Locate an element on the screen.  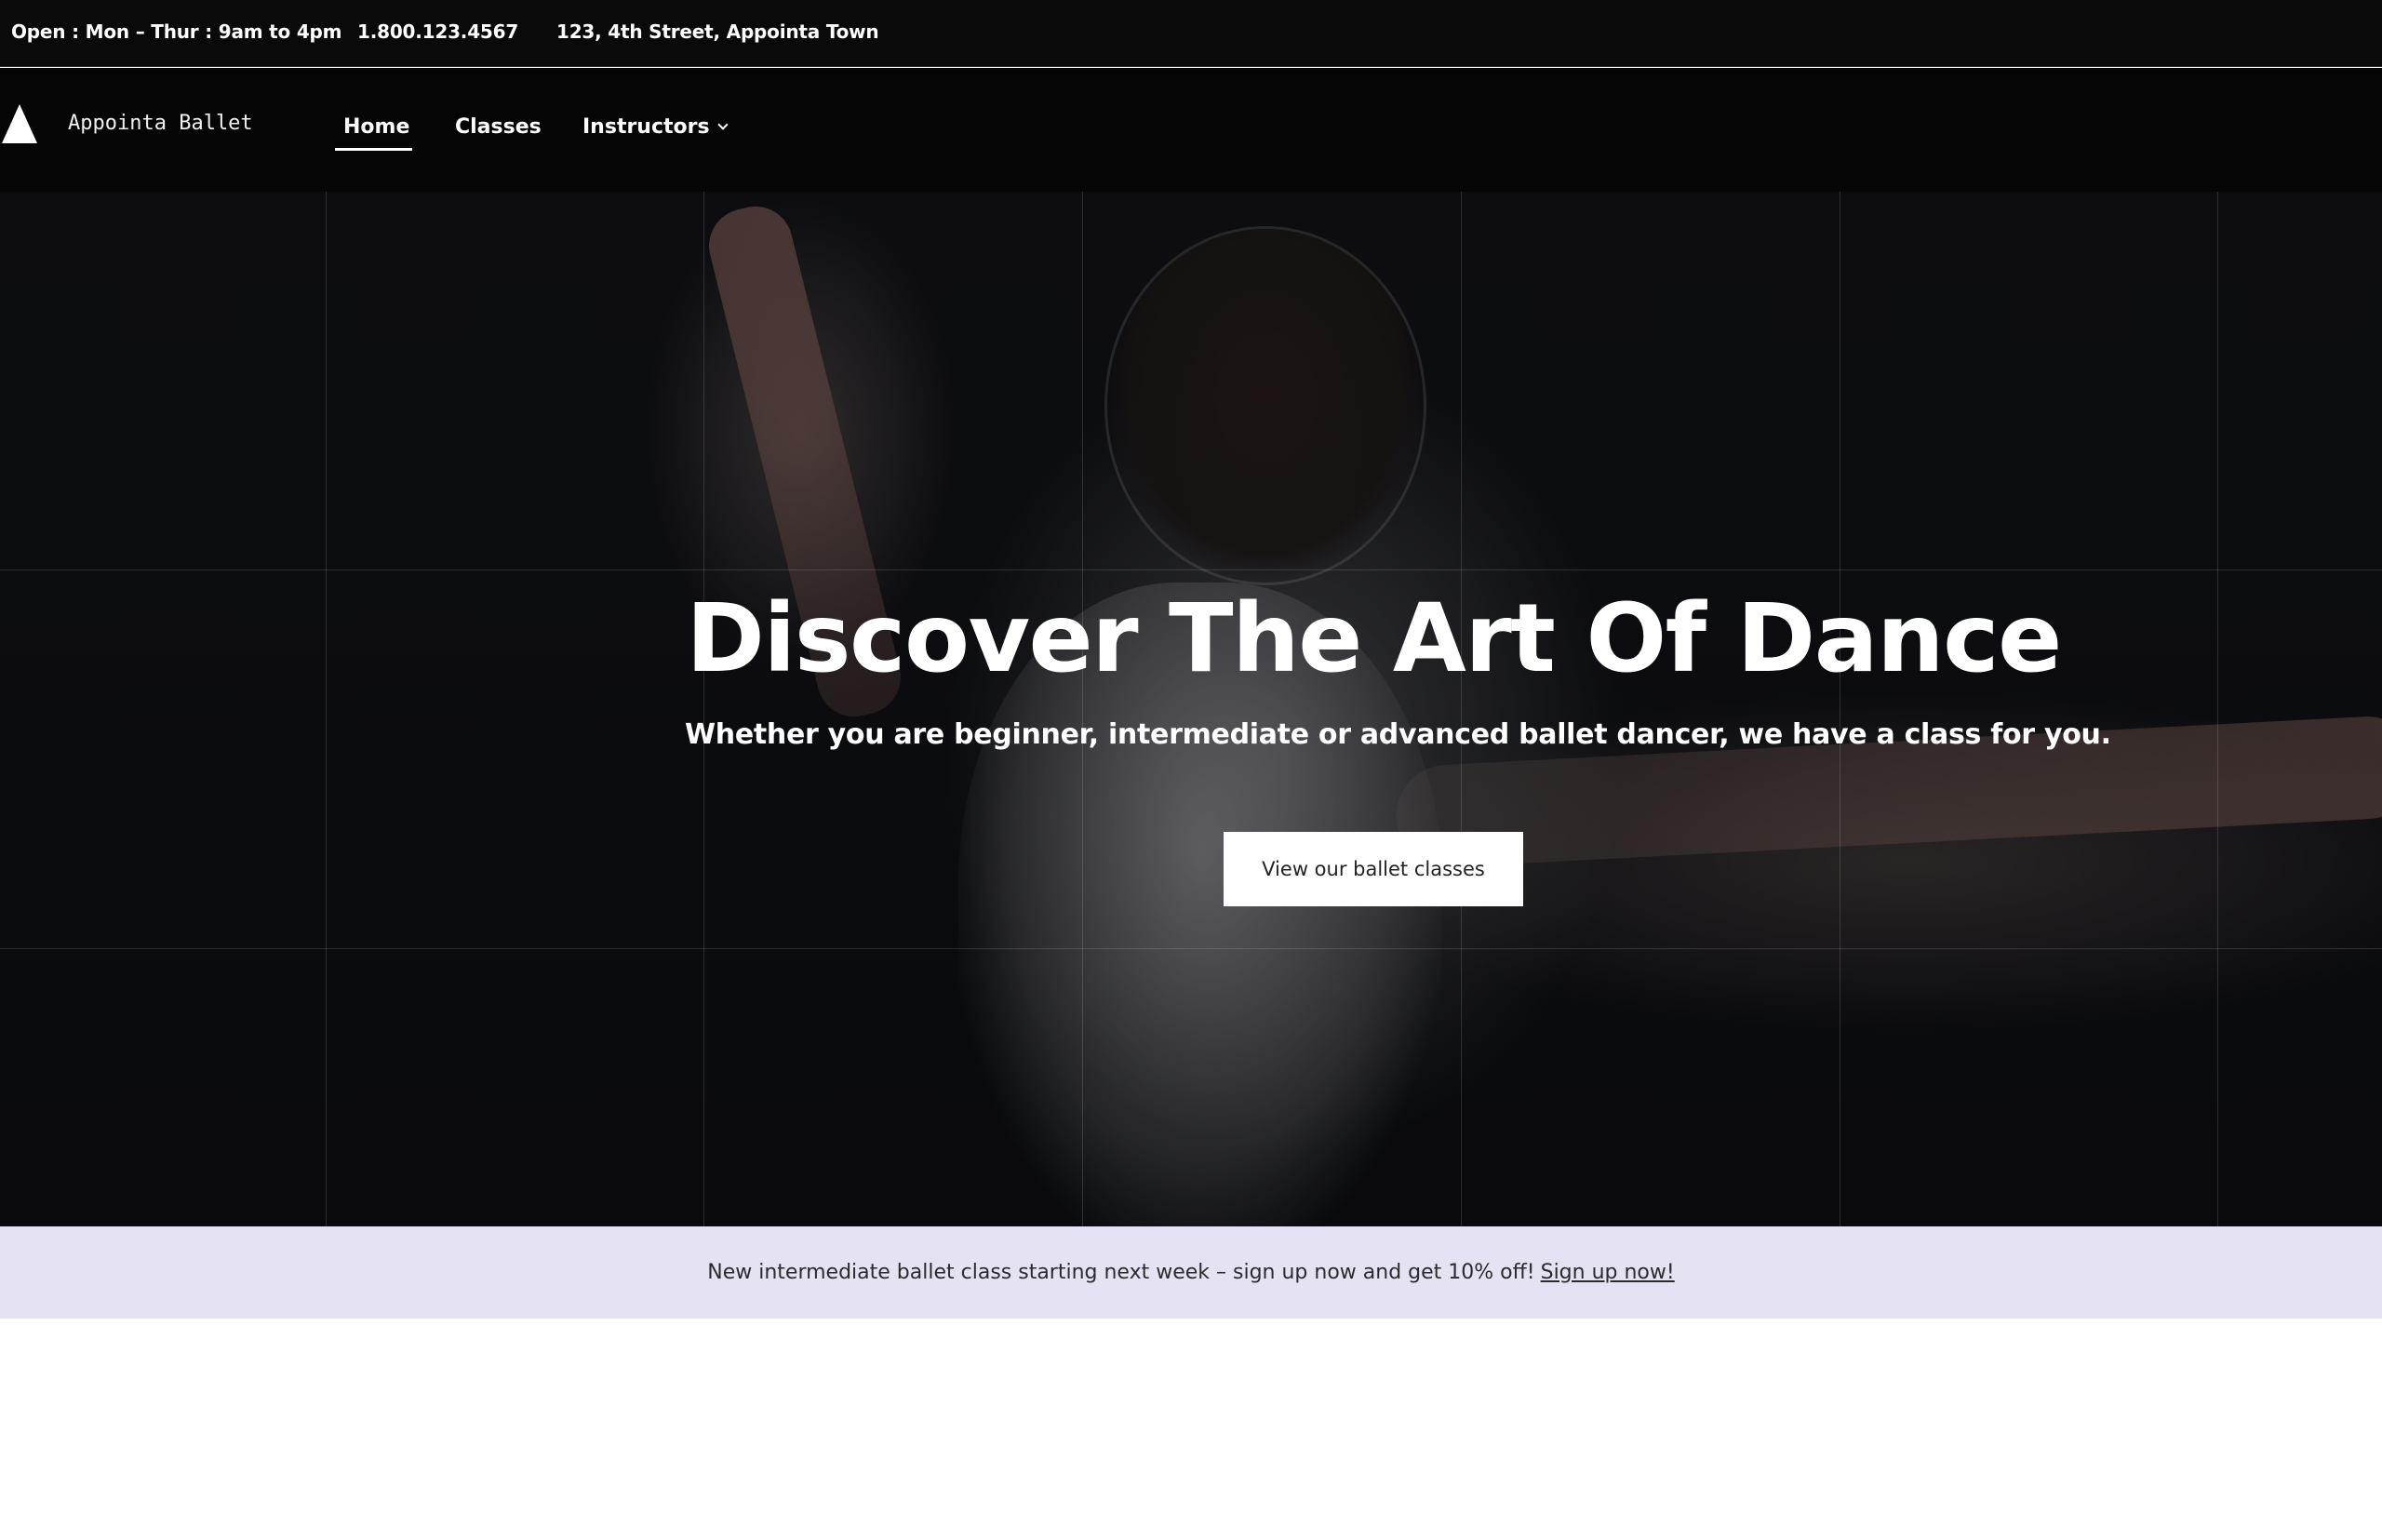
opening-hours: Open : Mon – Thur : 9am to 4pm is located at coordinates (176, 31).